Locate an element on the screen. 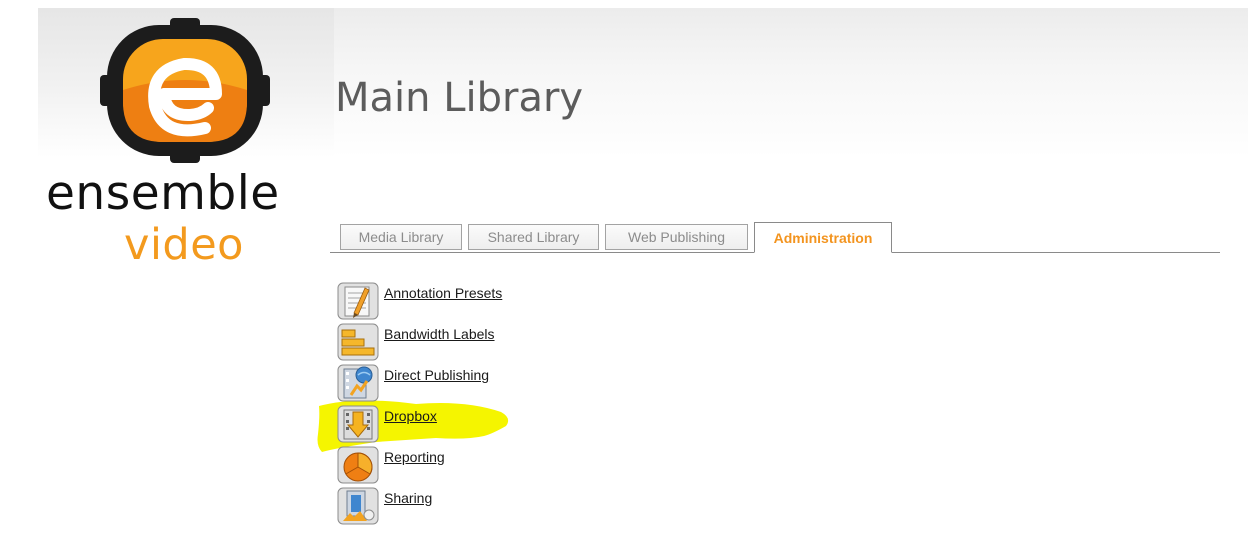 This screenshot has height=541, width=1248. tab-shared-library: Shared Library is located at coordinates (533, 237).